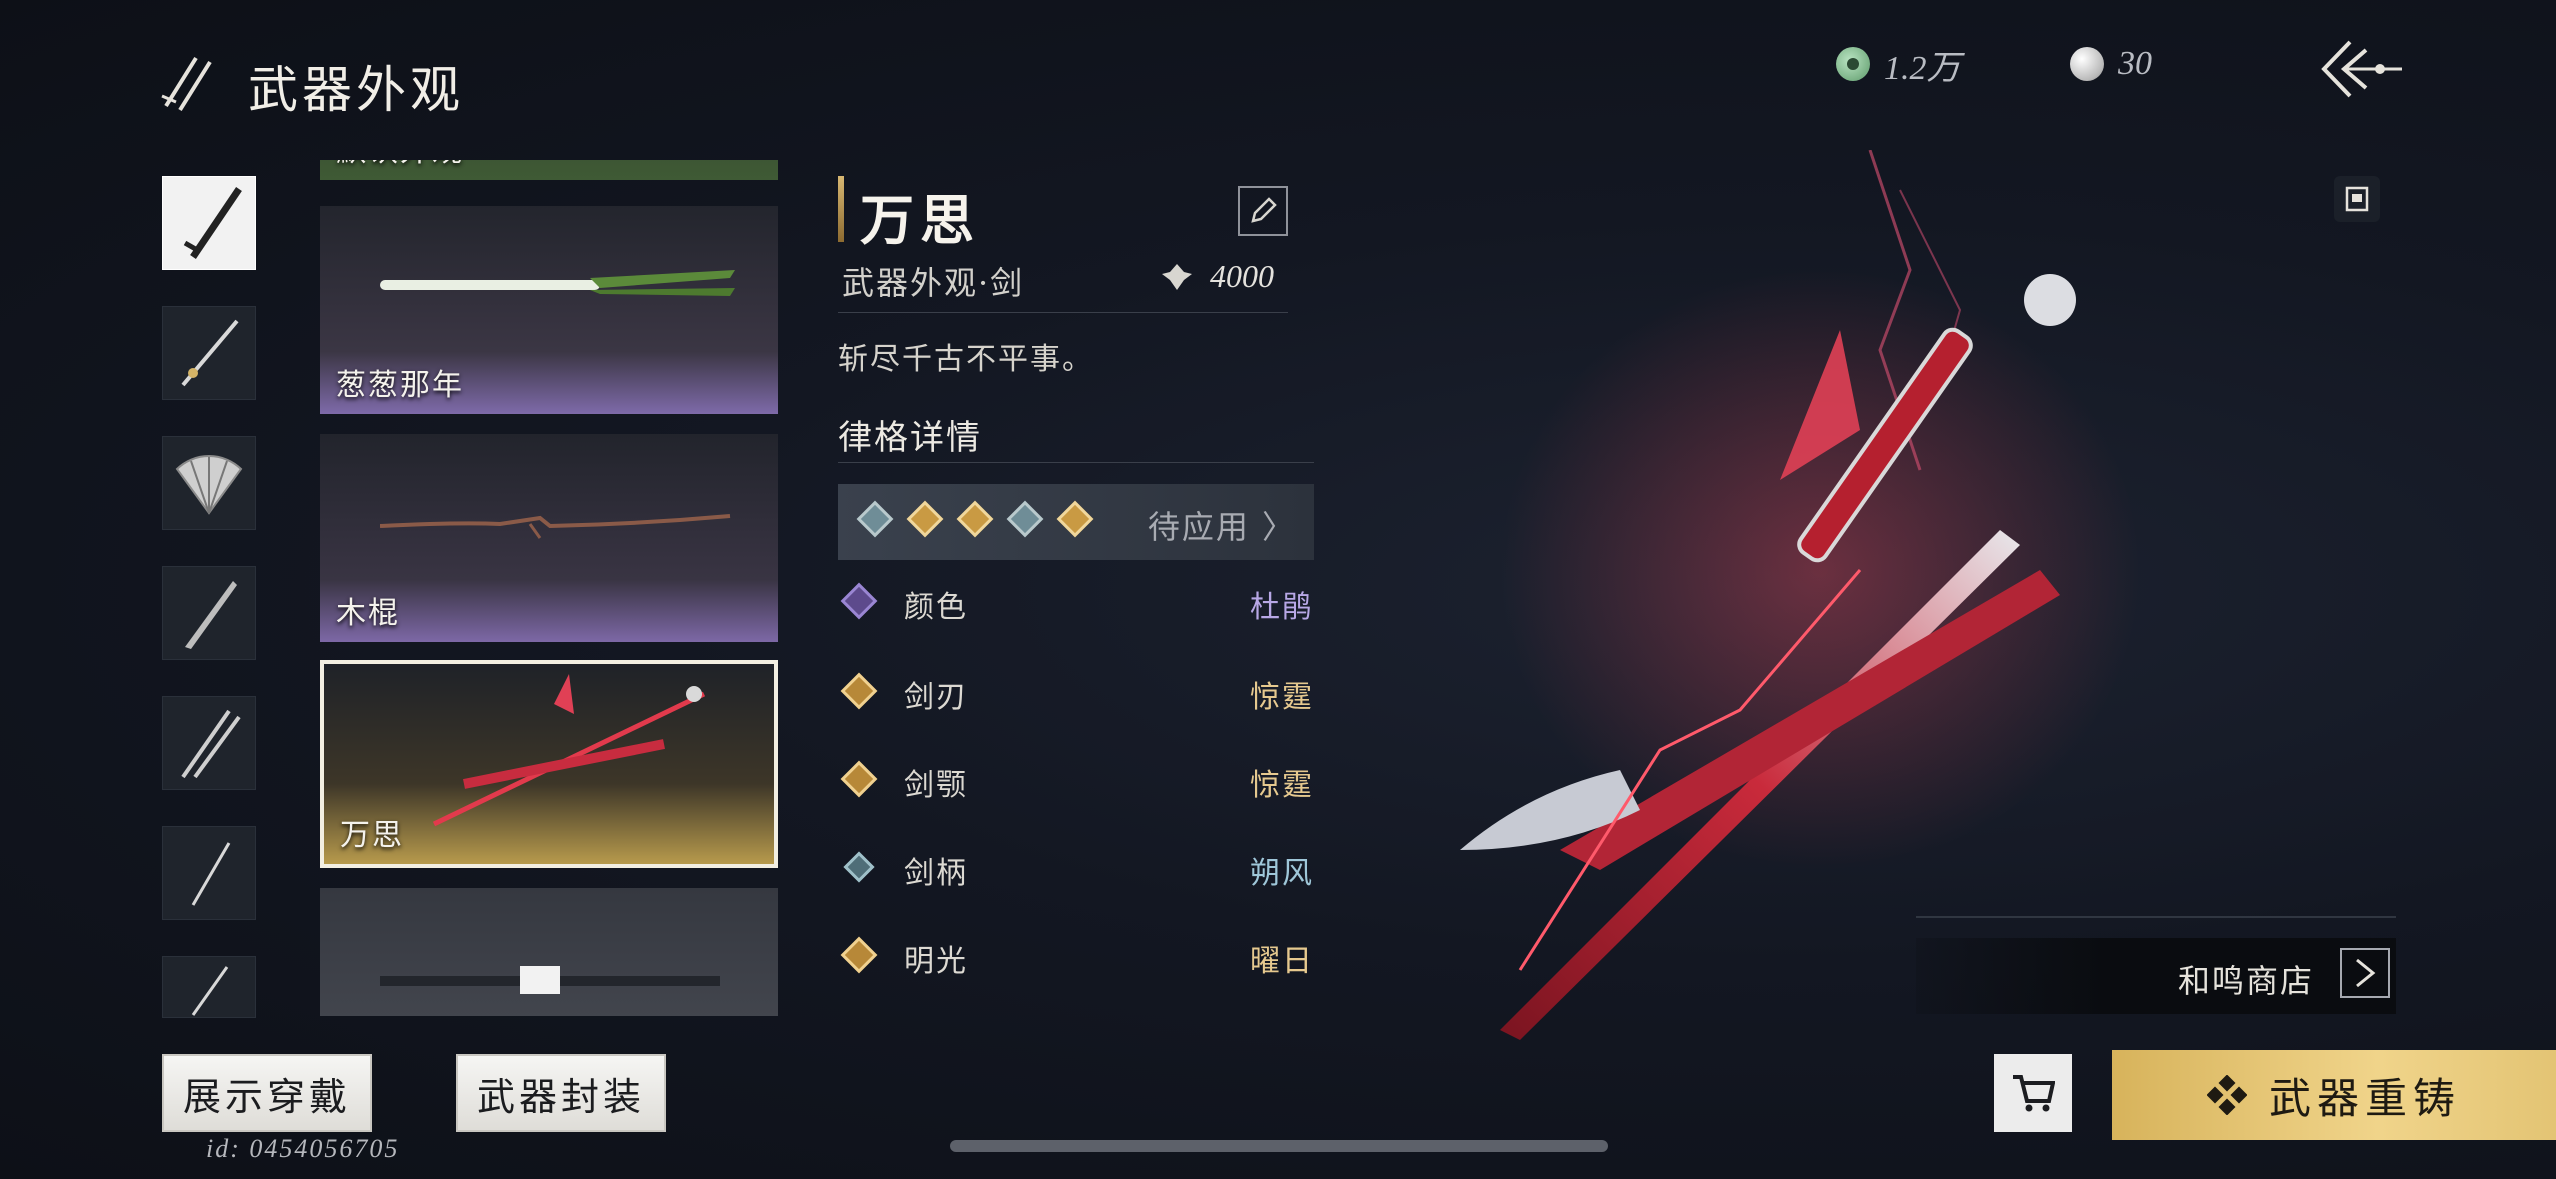  I want to click on category-blade, so click(209, 613).